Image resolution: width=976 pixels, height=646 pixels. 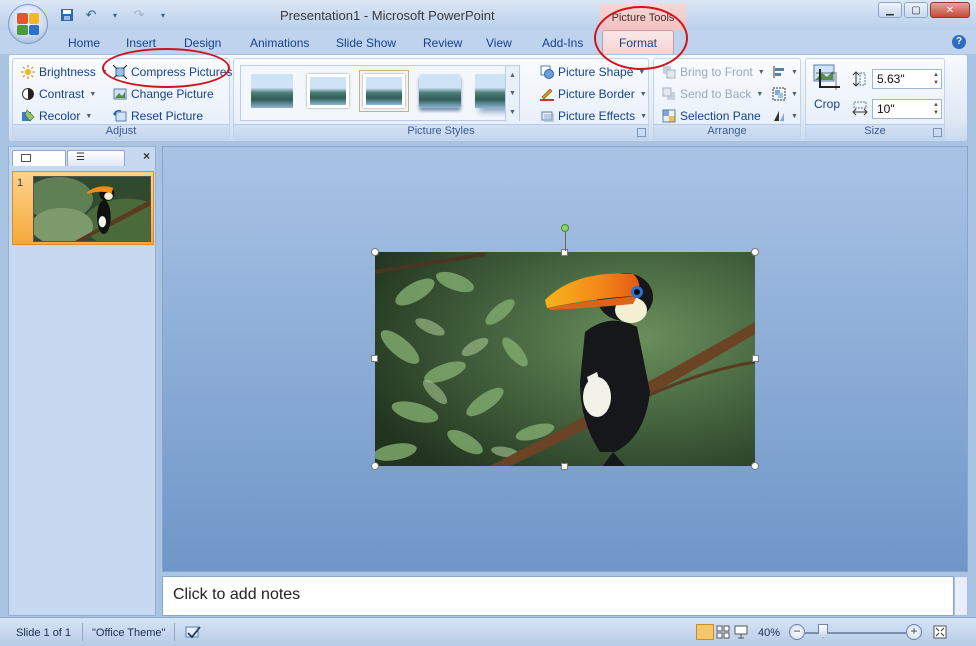 What do you see at coordinates (797, 632) in the screenshot?
I see `zoom-out-icon: −` at bounding box center [797, 632].